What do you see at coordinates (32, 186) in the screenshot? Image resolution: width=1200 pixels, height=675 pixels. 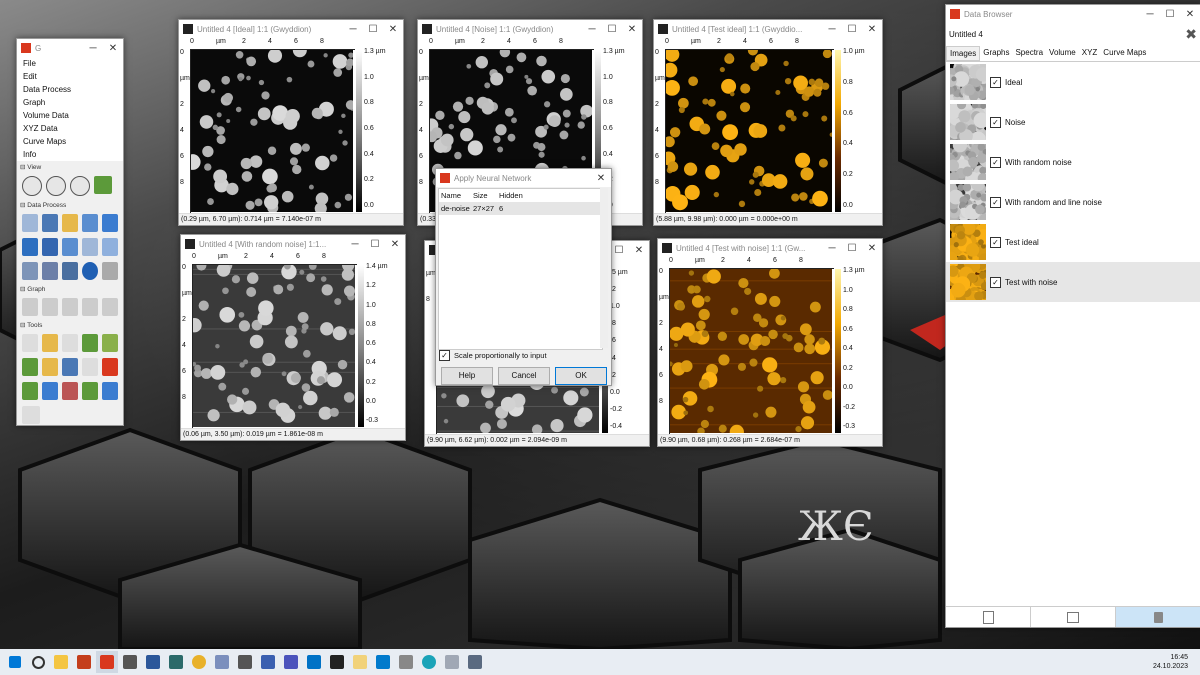 I see `zoom-in-icon` at bounding box center [32, 186].